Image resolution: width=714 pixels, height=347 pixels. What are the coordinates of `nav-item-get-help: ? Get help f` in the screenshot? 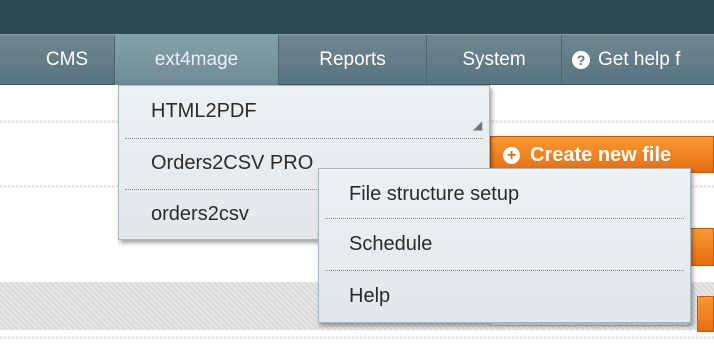 It's located at (638, 60).